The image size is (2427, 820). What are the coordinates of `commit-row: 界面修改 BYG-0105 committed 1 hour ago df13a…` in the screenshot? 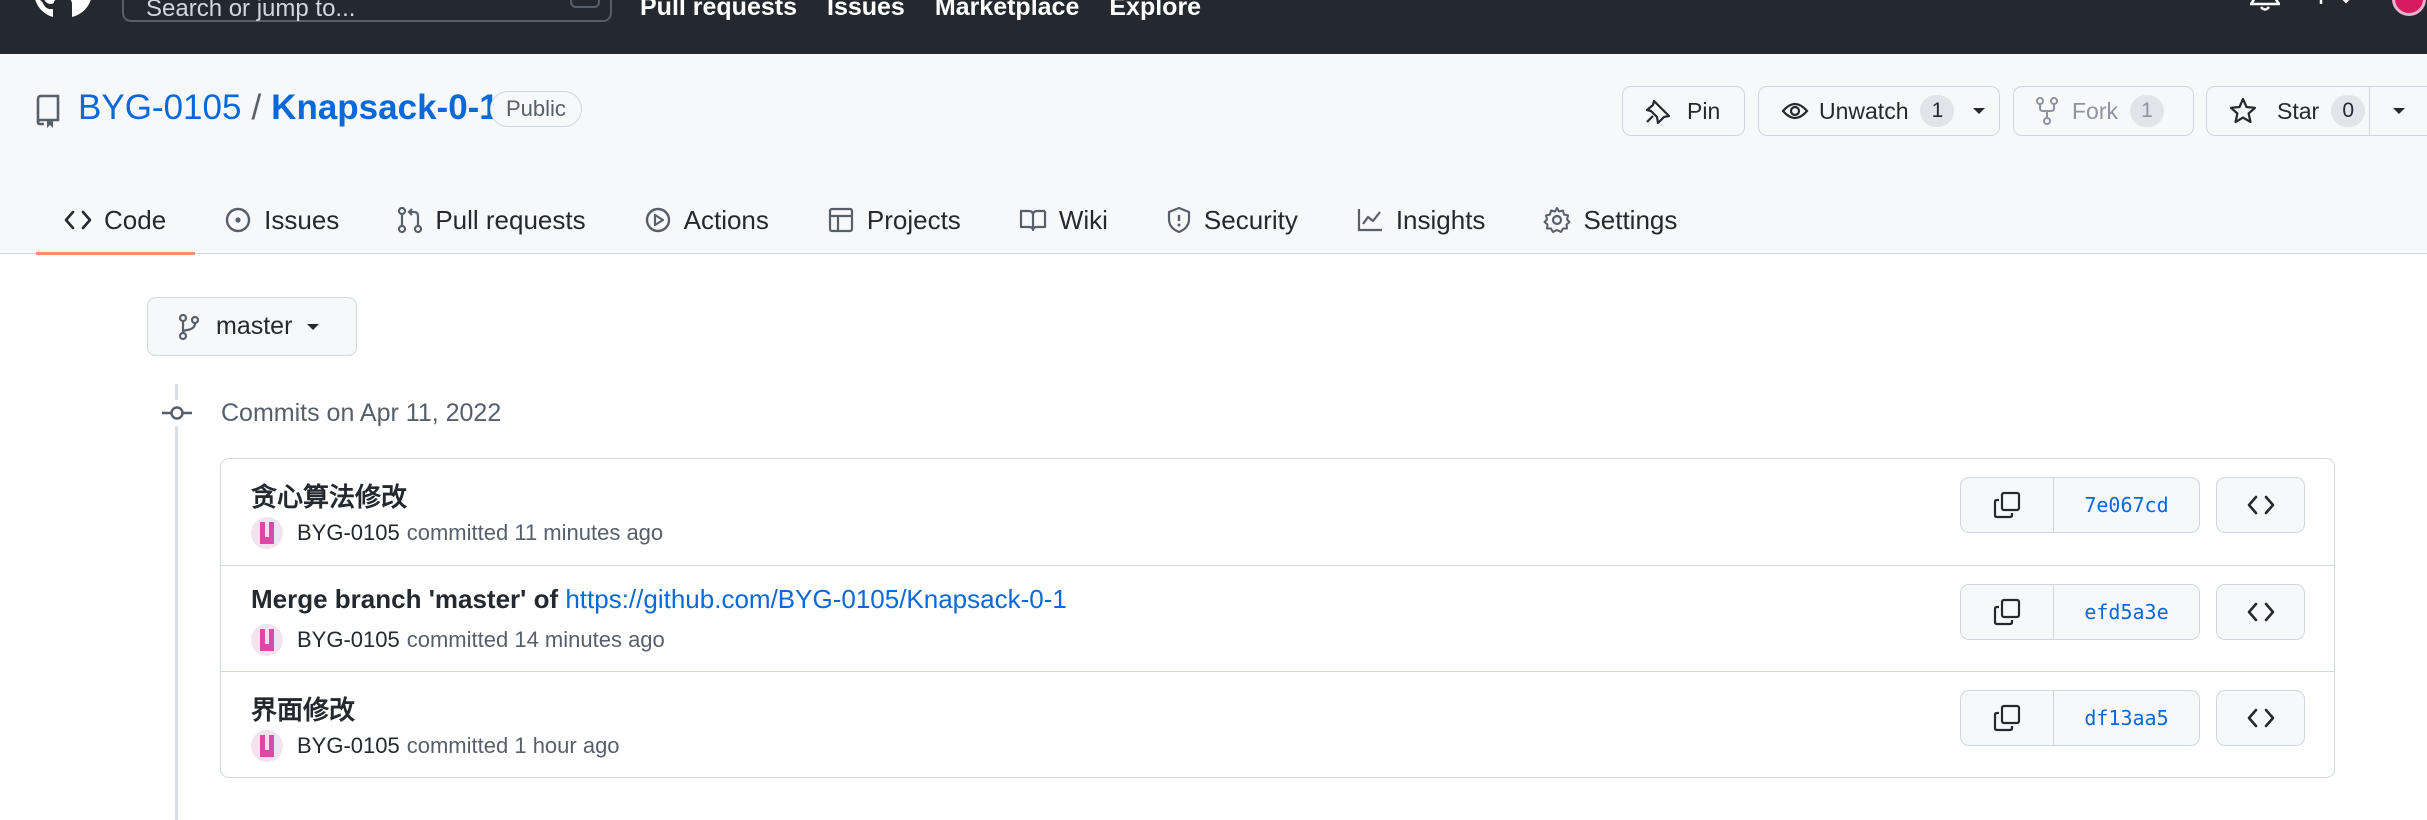 It's located at (1277, 724).